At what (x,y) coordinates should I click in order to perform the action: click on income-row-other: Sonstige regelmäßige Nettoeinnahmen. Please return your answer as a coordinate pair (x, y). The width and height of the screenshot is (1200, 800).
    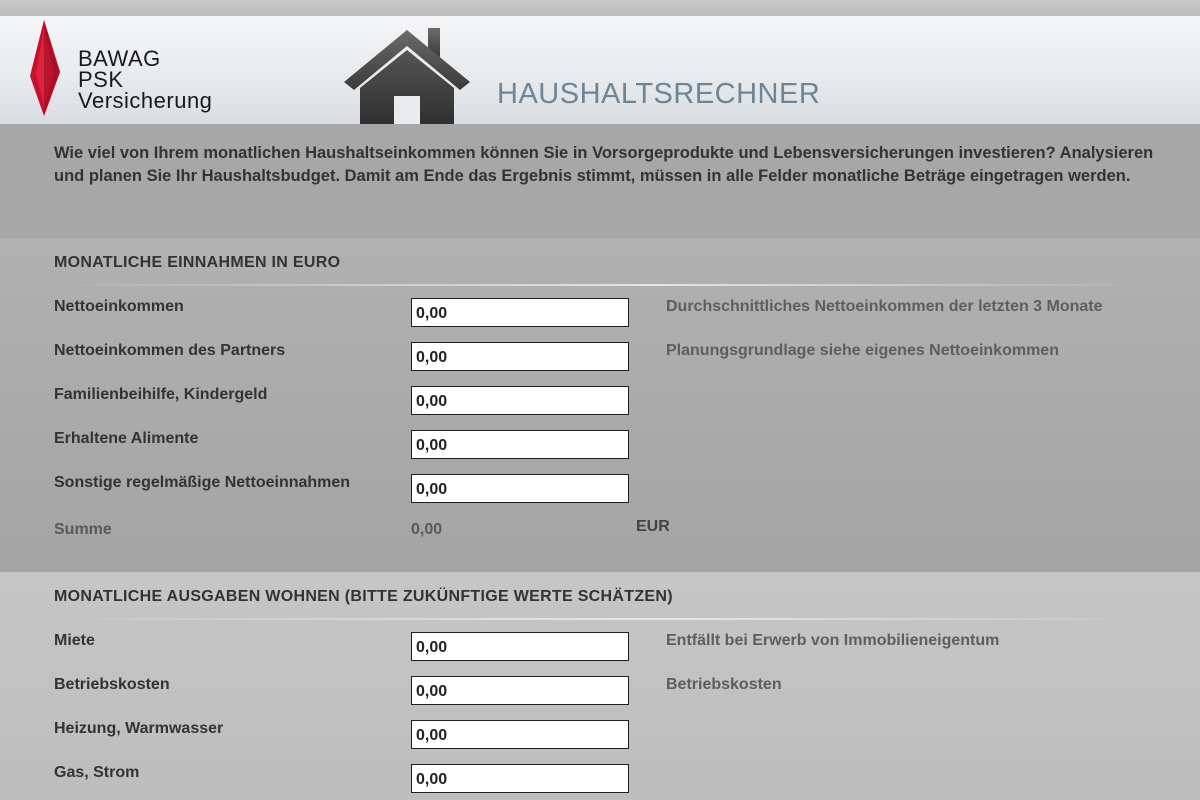
    Looking at the image, I should click on (600, 489).